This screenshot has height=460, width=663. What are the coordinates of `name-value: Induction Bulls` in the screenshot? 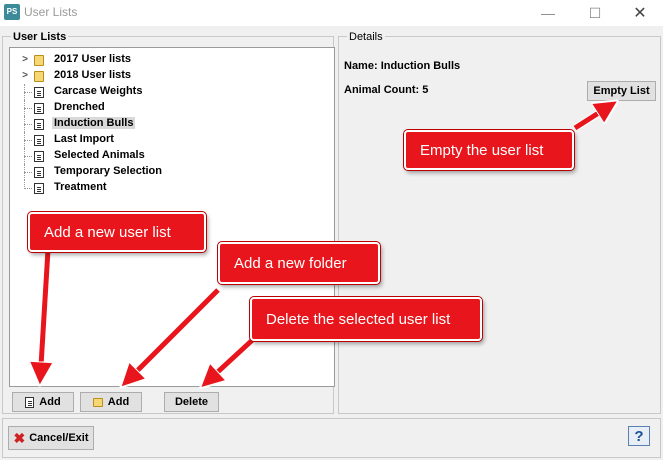 It's located at (420, 66).